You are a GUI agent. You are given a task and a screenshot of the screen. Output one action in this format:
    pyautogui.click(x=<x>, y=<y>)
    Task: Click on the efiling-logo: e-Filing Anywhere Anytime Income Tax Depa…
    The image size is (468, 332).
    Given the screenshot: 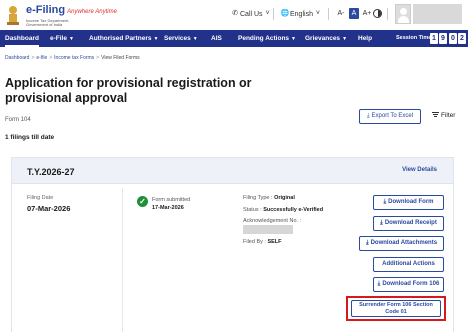 What is the action you would take?
    pyautogui.click(x=64, y=15)
    